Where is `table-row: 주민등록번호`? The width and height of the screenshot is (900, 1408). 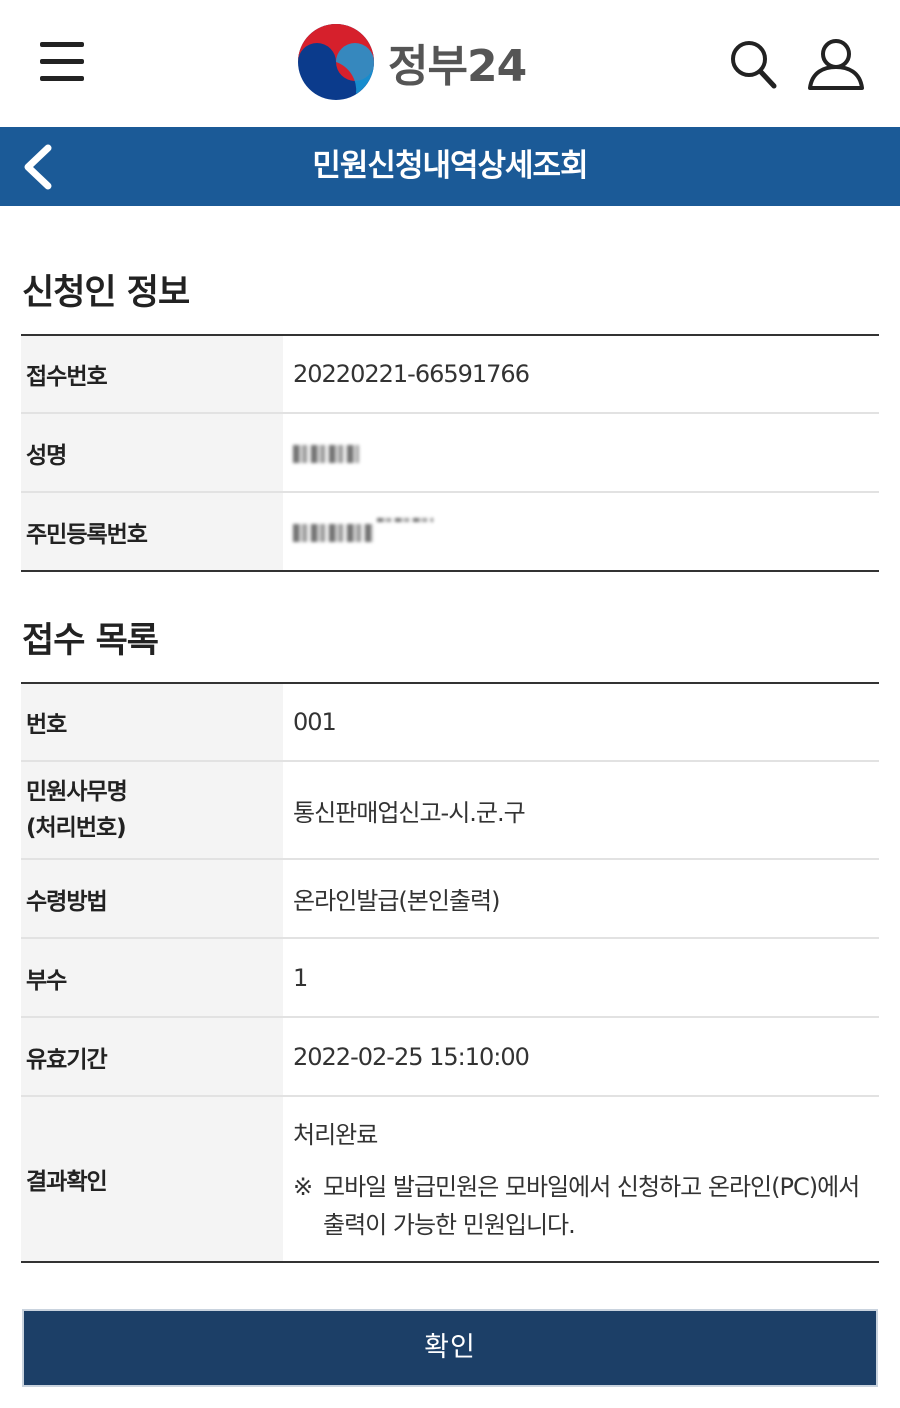 table-row: 주민등록번호 is located at coordinates (450, 531).